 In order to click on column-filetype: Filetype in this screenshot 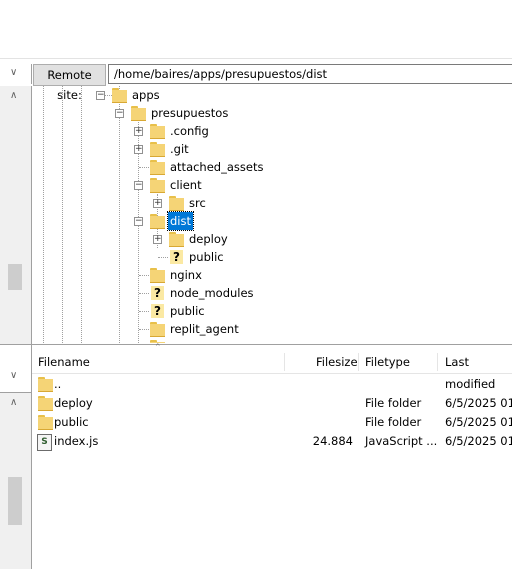, I will do `click(387, 362)`.